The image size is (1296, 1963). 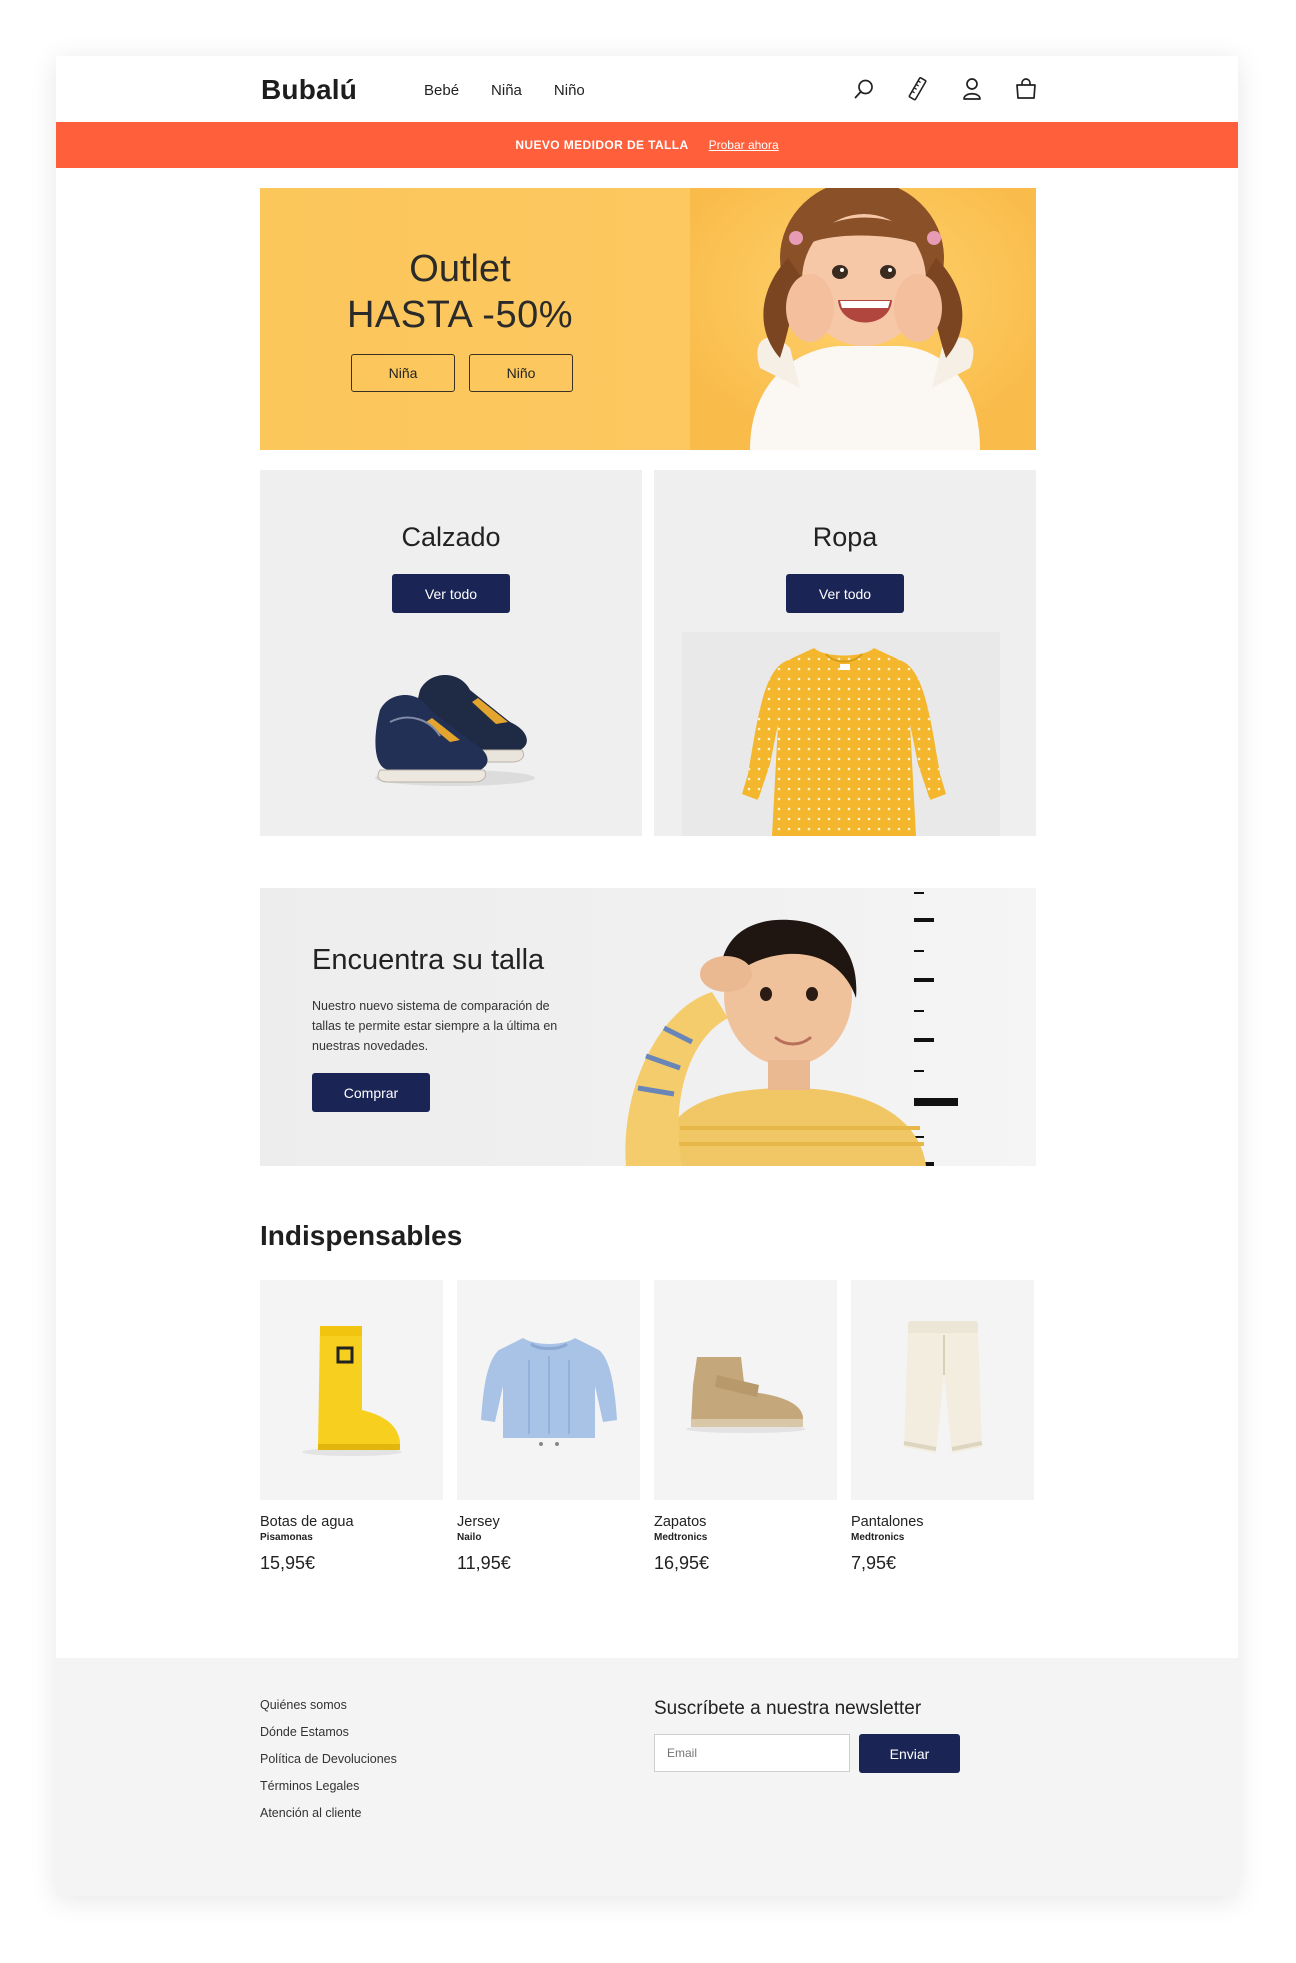 What do you see at coordinates (328, 1792) in the screenshot?
I see `footer-link-legal: Términos Legales` at bounding box center [328, 1792].